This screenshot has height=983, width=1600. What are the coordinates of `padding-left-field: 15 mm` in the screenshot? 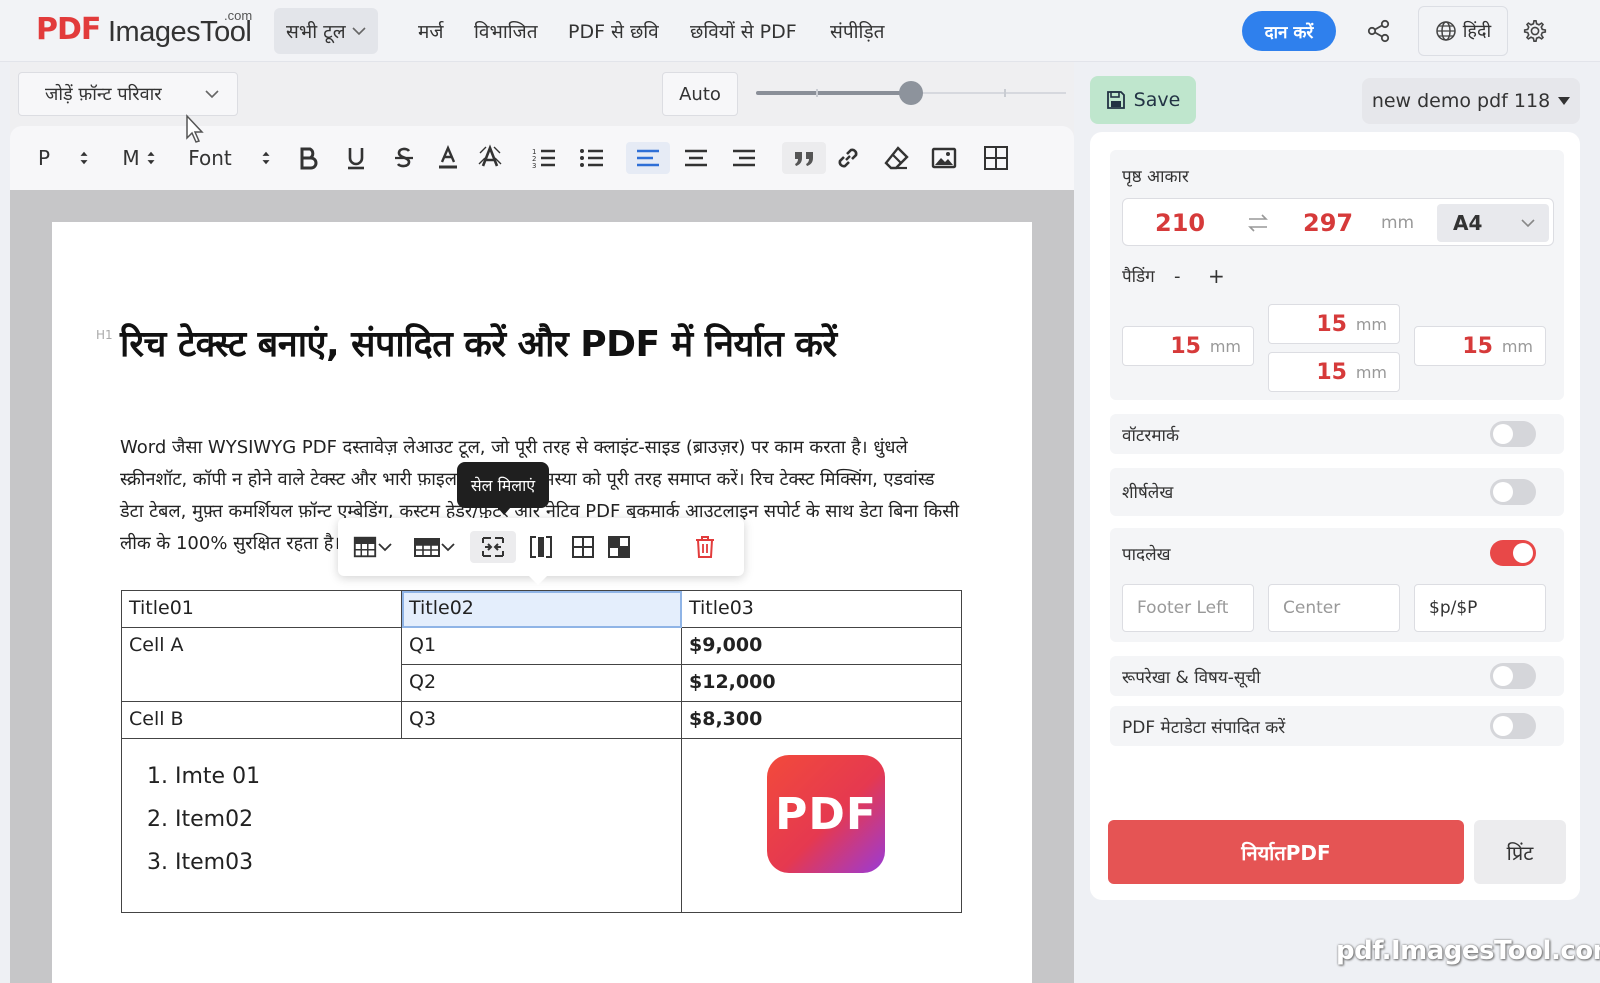 It's located at (1188, 346).